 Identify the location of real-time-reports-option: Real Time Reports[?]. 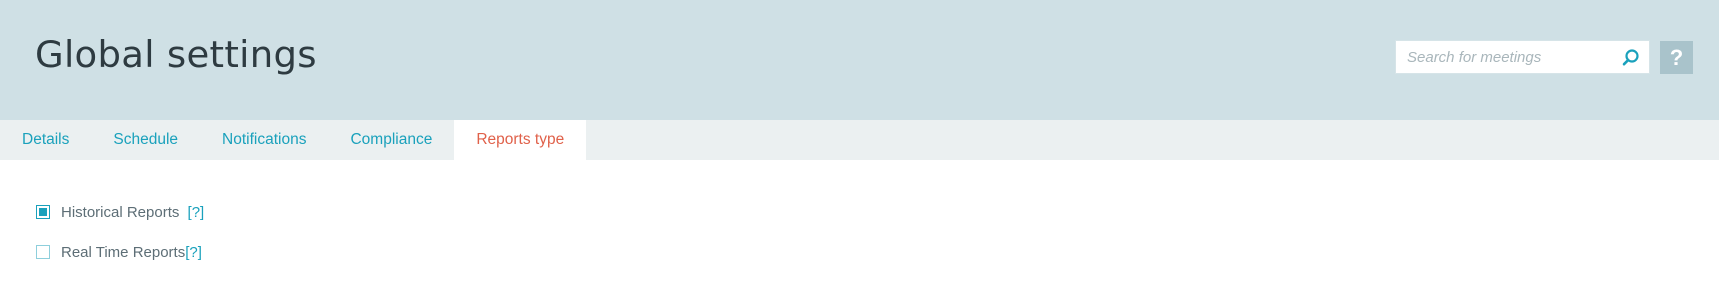
(120, 252).